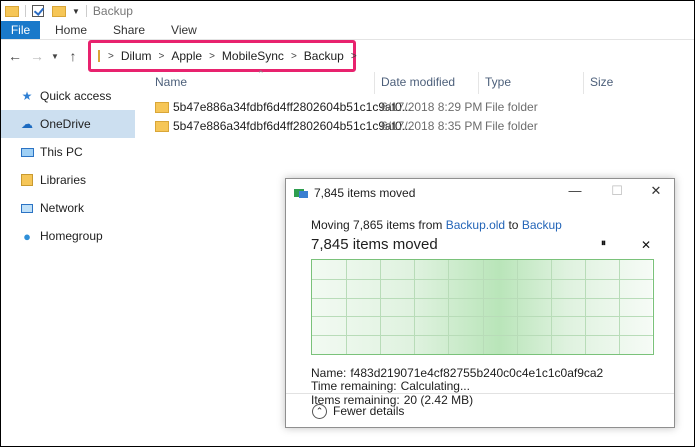 The width and height of the screenshot is (695, 447). Describe the element at coordinates (27, 124) in the screenshot. I see `cloud-icon: ☁` at that location.